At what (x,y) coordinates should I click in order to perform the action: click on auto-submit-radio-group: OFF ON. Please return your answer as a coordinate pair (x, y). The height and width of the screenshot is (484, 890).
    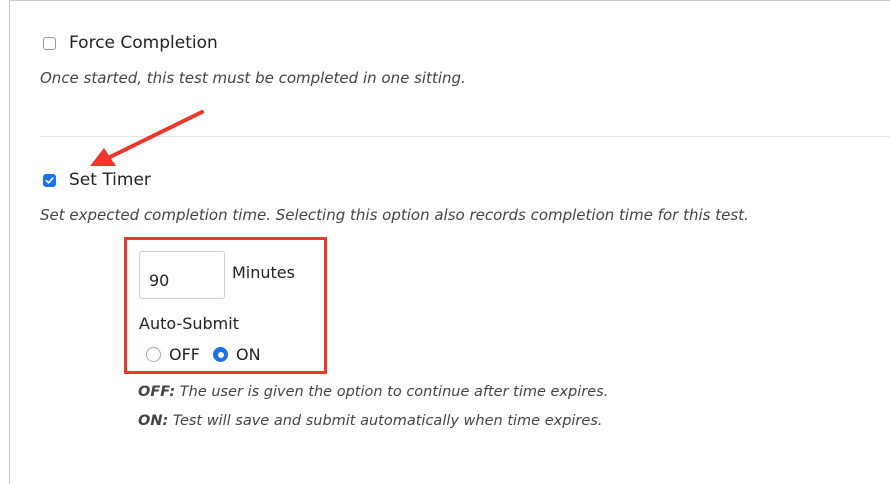
    Looking at the image, I should click on (203, 354).